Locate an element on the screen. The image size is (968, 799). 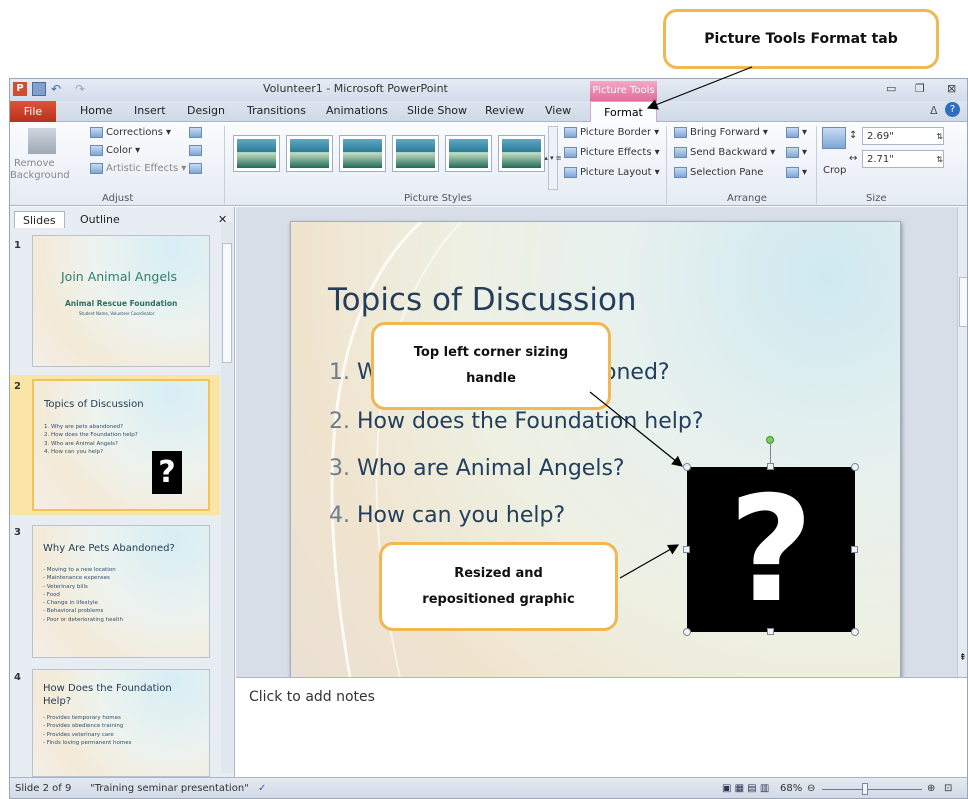
height-value: 2.69" is located at coordinates (880, 136).